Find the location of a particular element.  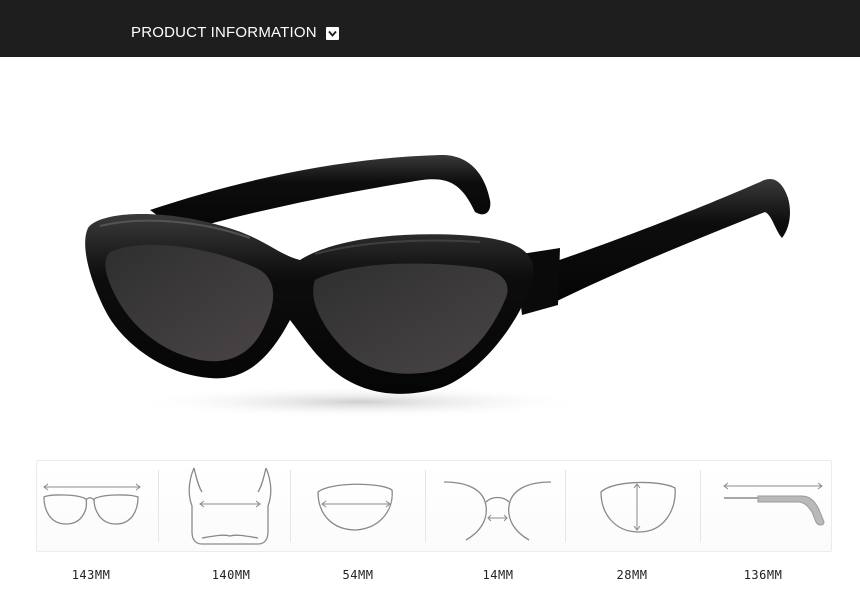

lens-height-icon is located at coordinates (640, 506).